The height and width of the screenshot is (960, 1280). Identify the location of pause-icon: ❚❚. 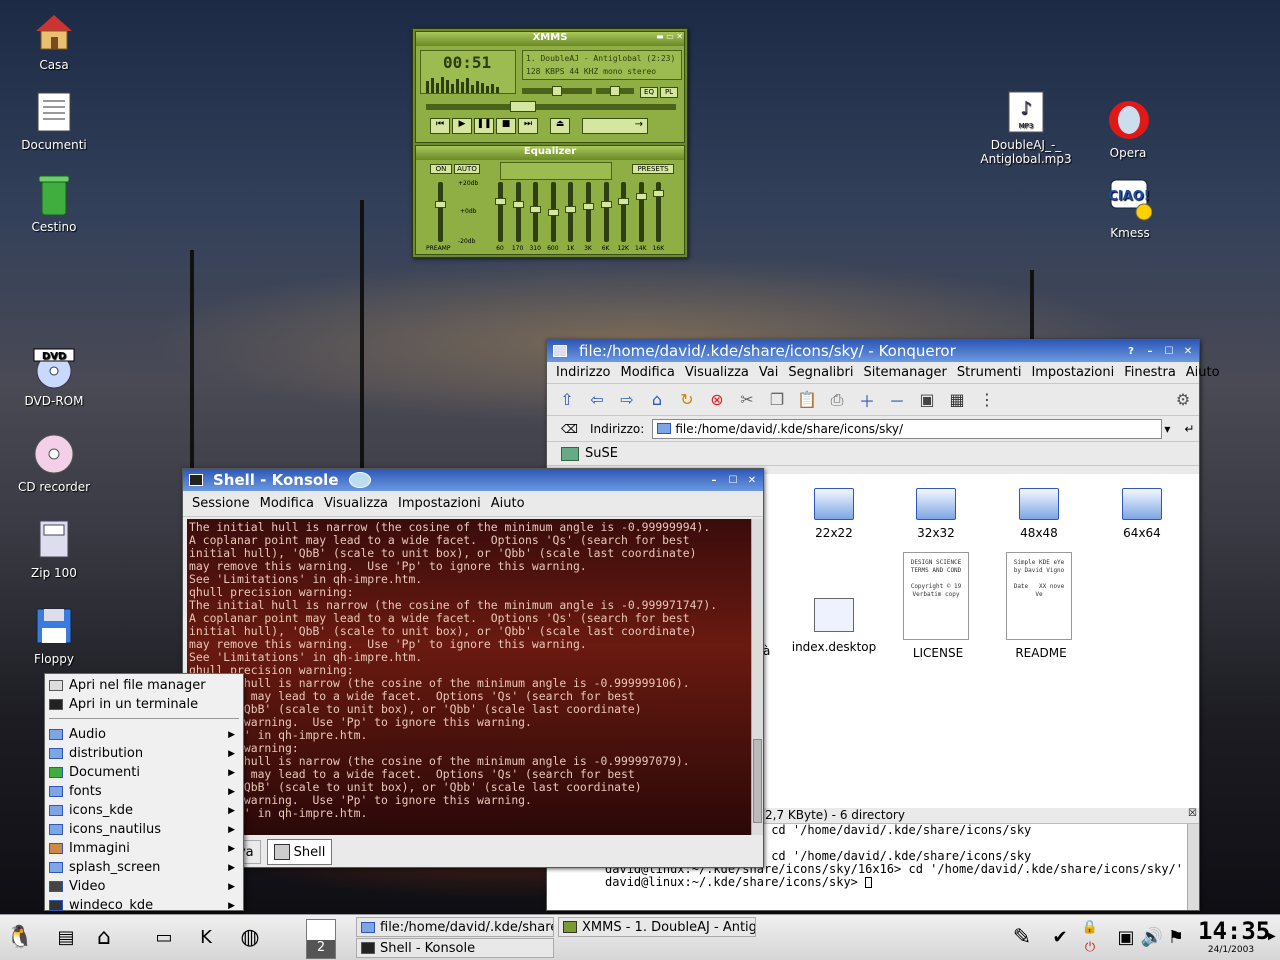
(484, 126).